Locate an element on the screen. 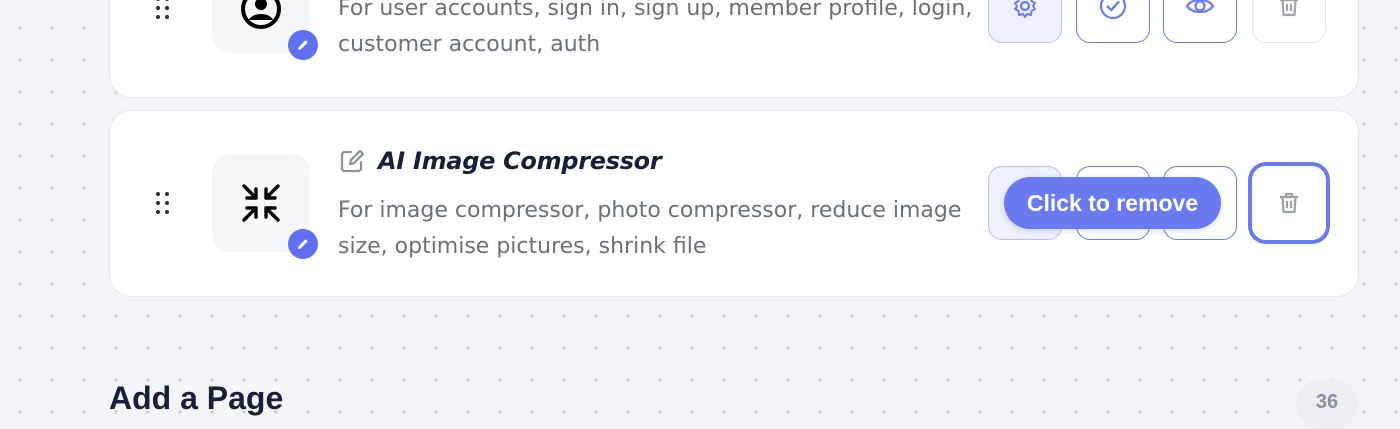 This screenshot has height=429, width=1400. gear-icon is located at coordinates (1025, 9).